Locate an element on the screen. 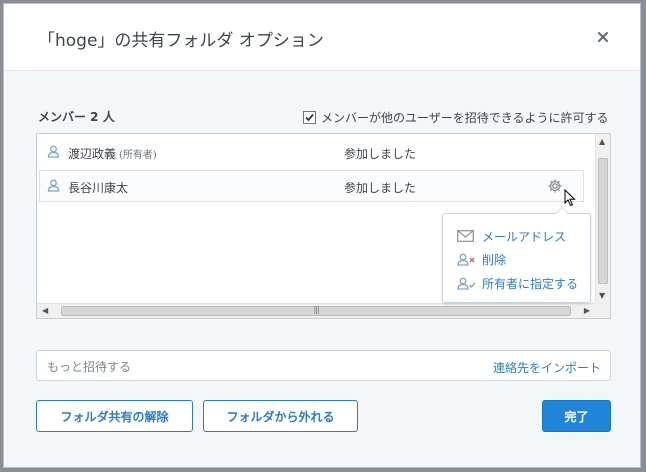 The image size is (646, 472). dialog-header: 「hoge」の共有フォルダ オプション is located at coordinates (322, 37).